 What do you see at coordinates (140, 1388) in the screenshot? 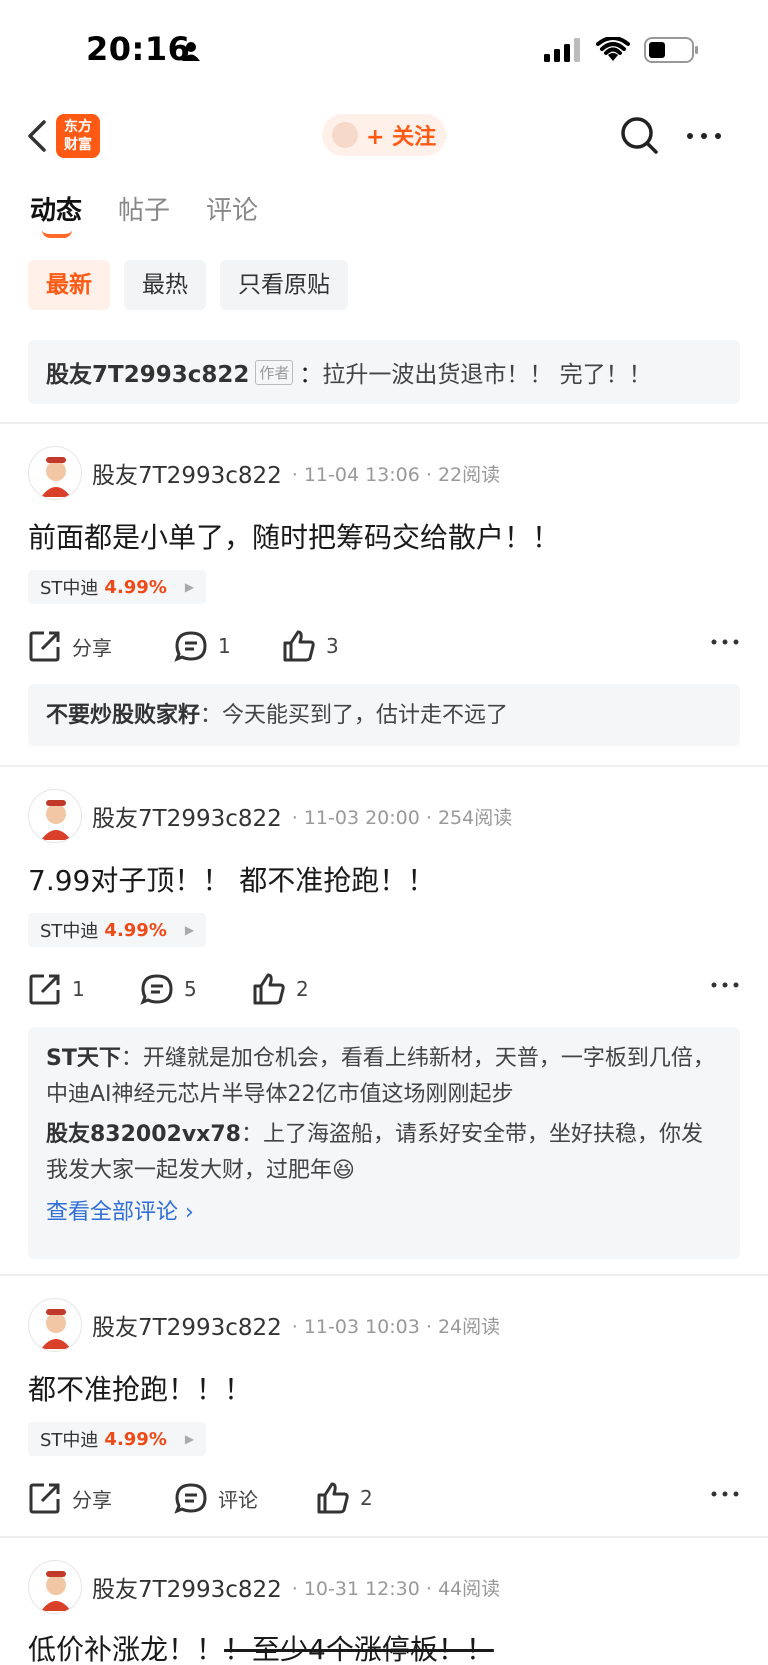
I see `post-body: 都不准抢跑！！！` at bounding box center [140, 1388].